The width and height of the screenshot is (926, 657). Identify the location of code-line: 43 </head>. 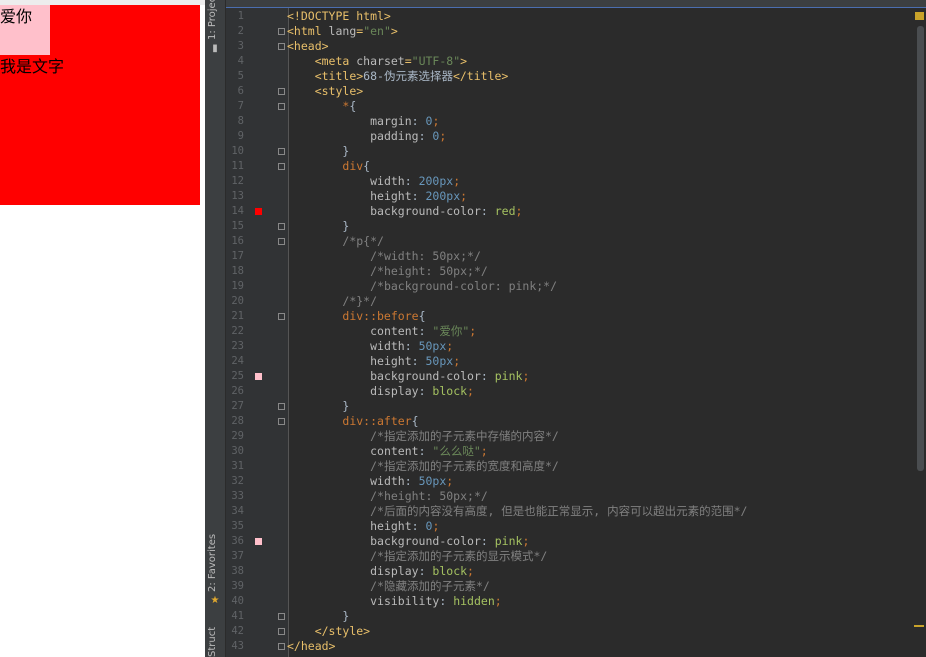
(576, 646).